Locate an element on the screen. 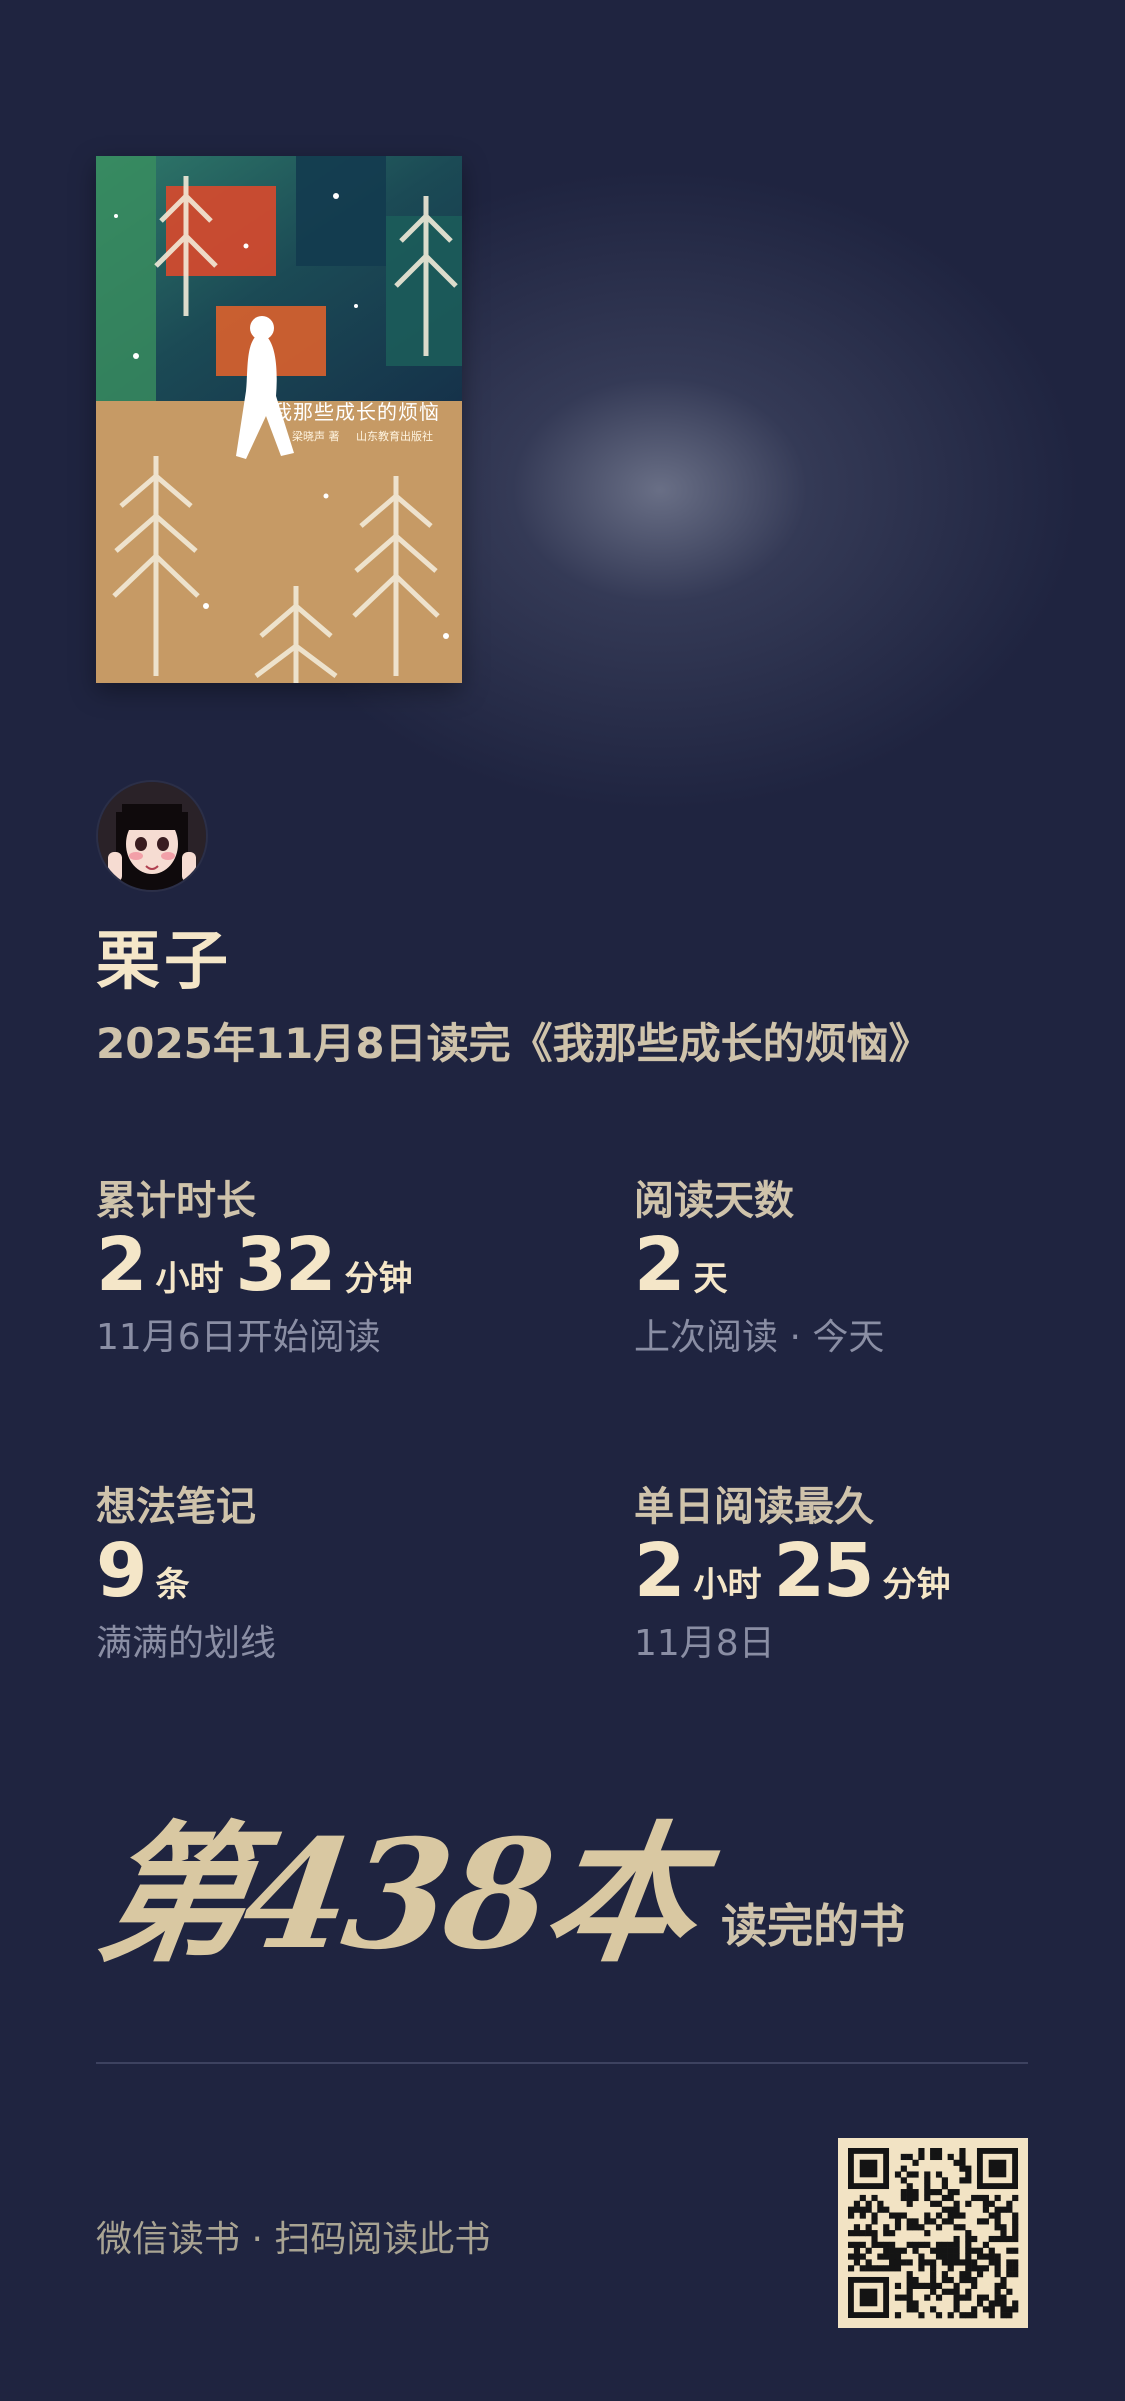 Image resolution: width=1125 pixels, height=2401 pixels. avatar-image is located at coordinates (152, 836).